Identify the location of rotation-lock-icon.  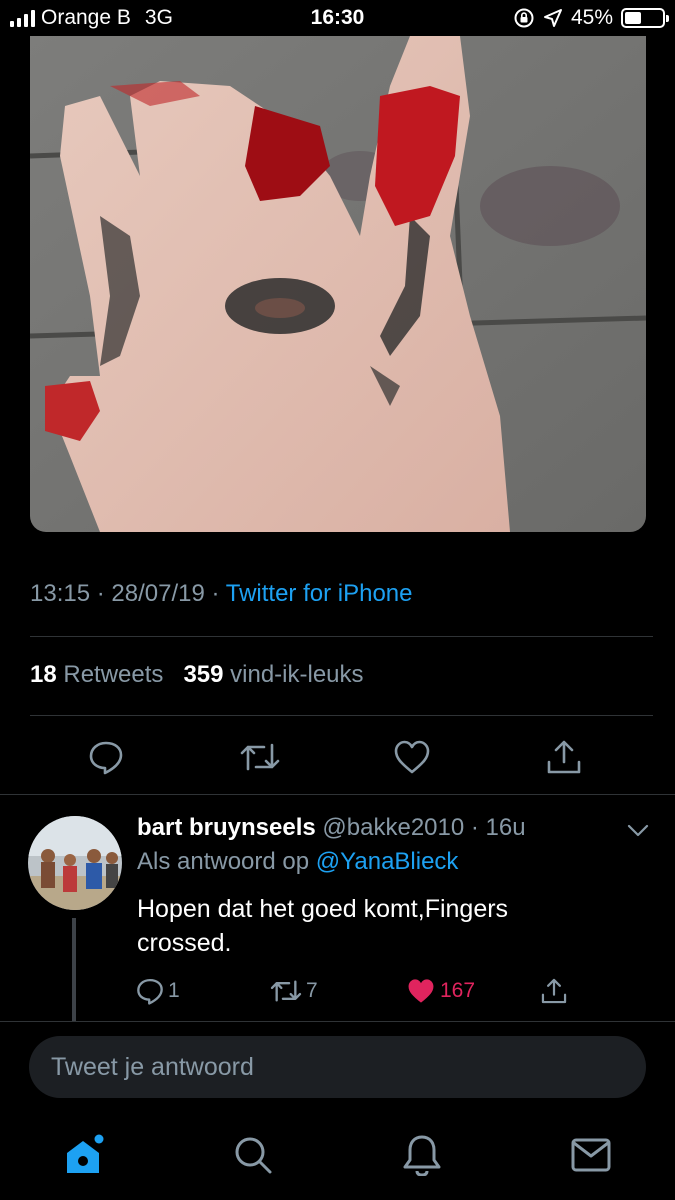
(524, 18).